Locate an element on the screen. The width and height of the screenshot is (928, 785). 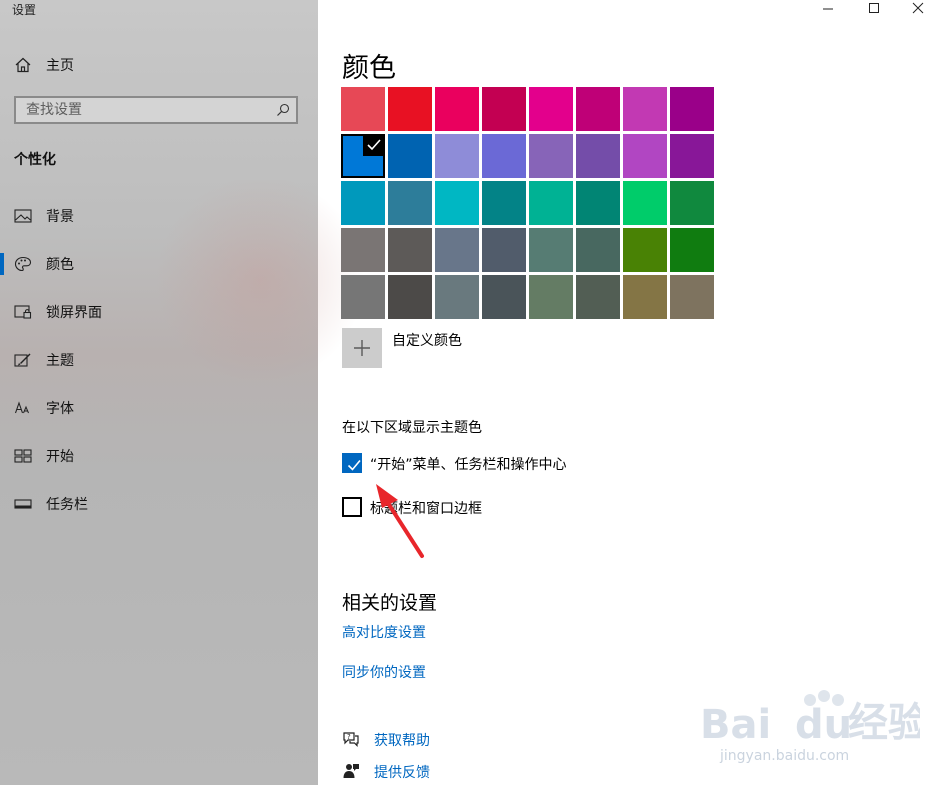
show-accent-heading: 在以下区域显示主题色 is located at coordinates (412, 428).